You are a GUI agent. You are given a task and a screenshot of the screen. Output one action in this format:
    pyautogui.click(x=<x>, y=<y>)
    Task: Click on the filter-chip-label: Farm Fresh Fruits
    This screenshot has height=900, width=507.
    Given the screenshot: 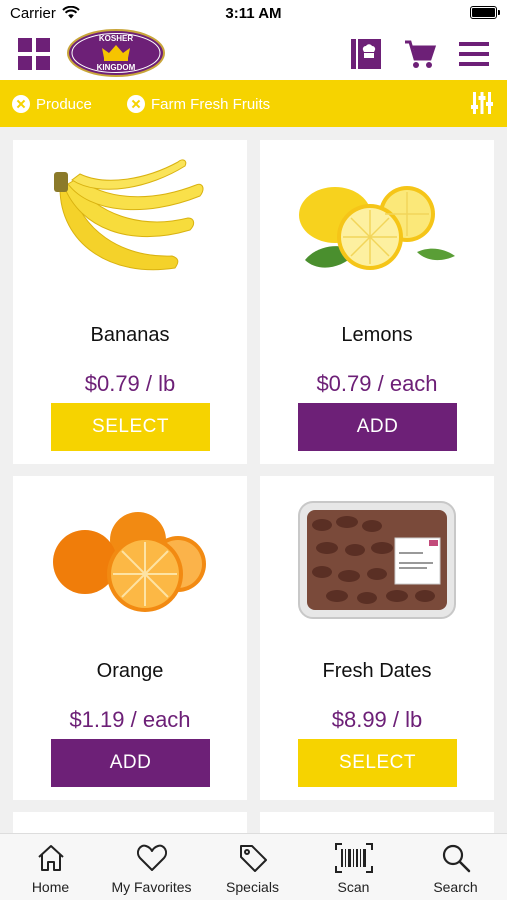 What is the action you would take?
    pyautogui.click(x=211, y=104)
    